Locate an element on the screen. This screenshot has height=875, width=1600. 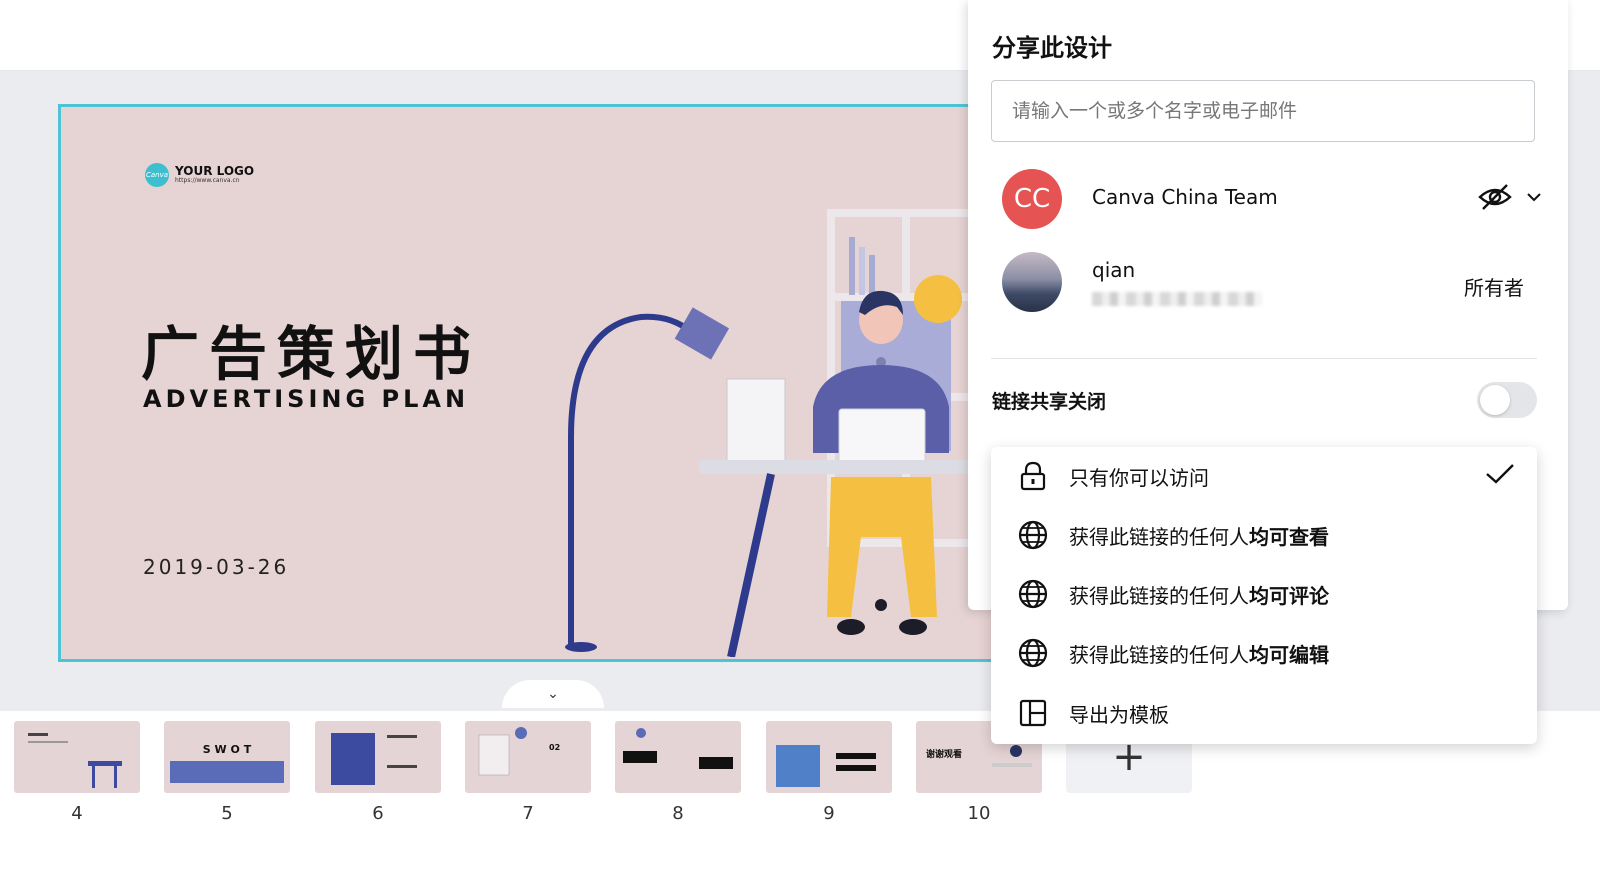
thumbnail-number: 8 is located at coordinates (678, 813).